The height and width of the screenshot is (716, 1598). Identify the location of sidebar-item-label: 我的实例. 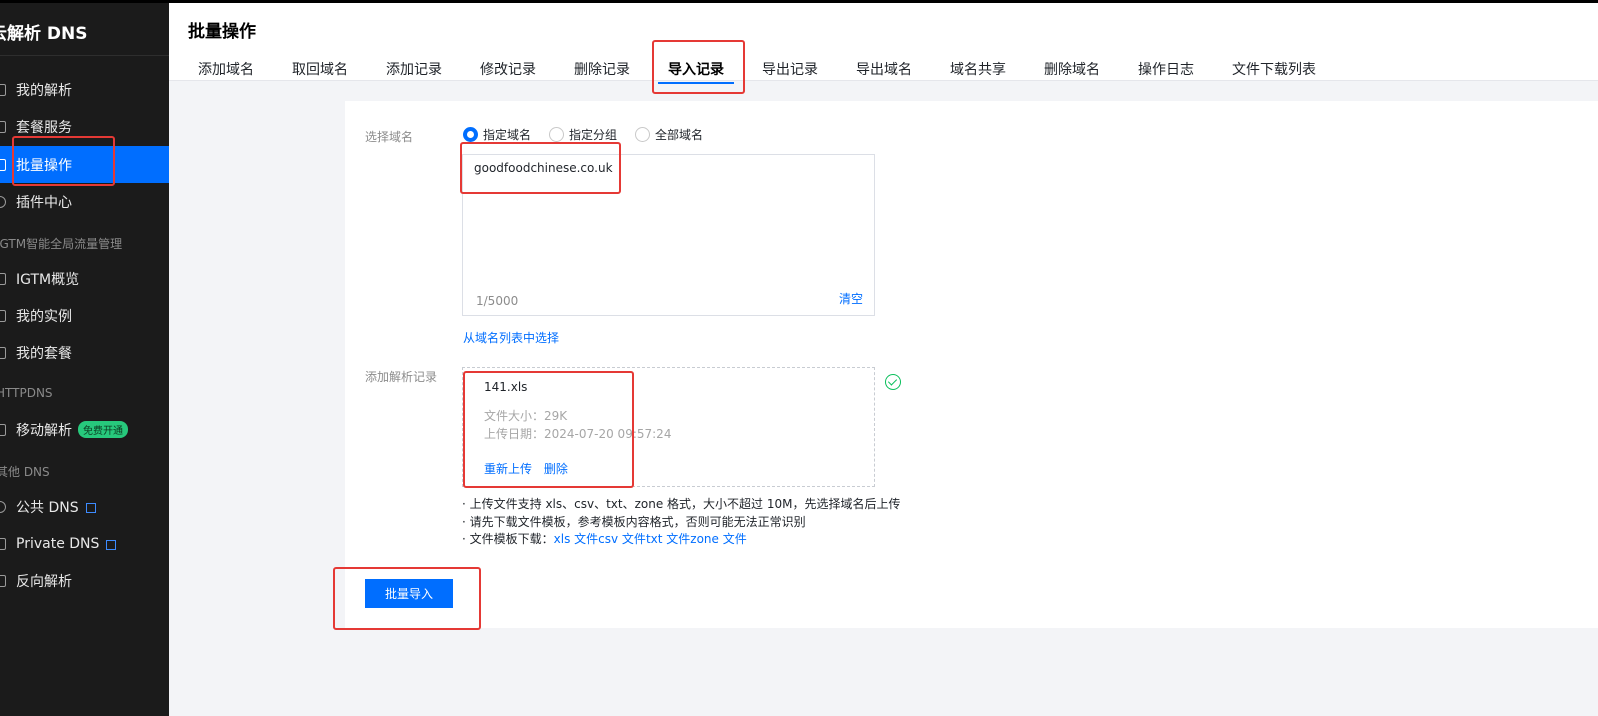
(44, 316).